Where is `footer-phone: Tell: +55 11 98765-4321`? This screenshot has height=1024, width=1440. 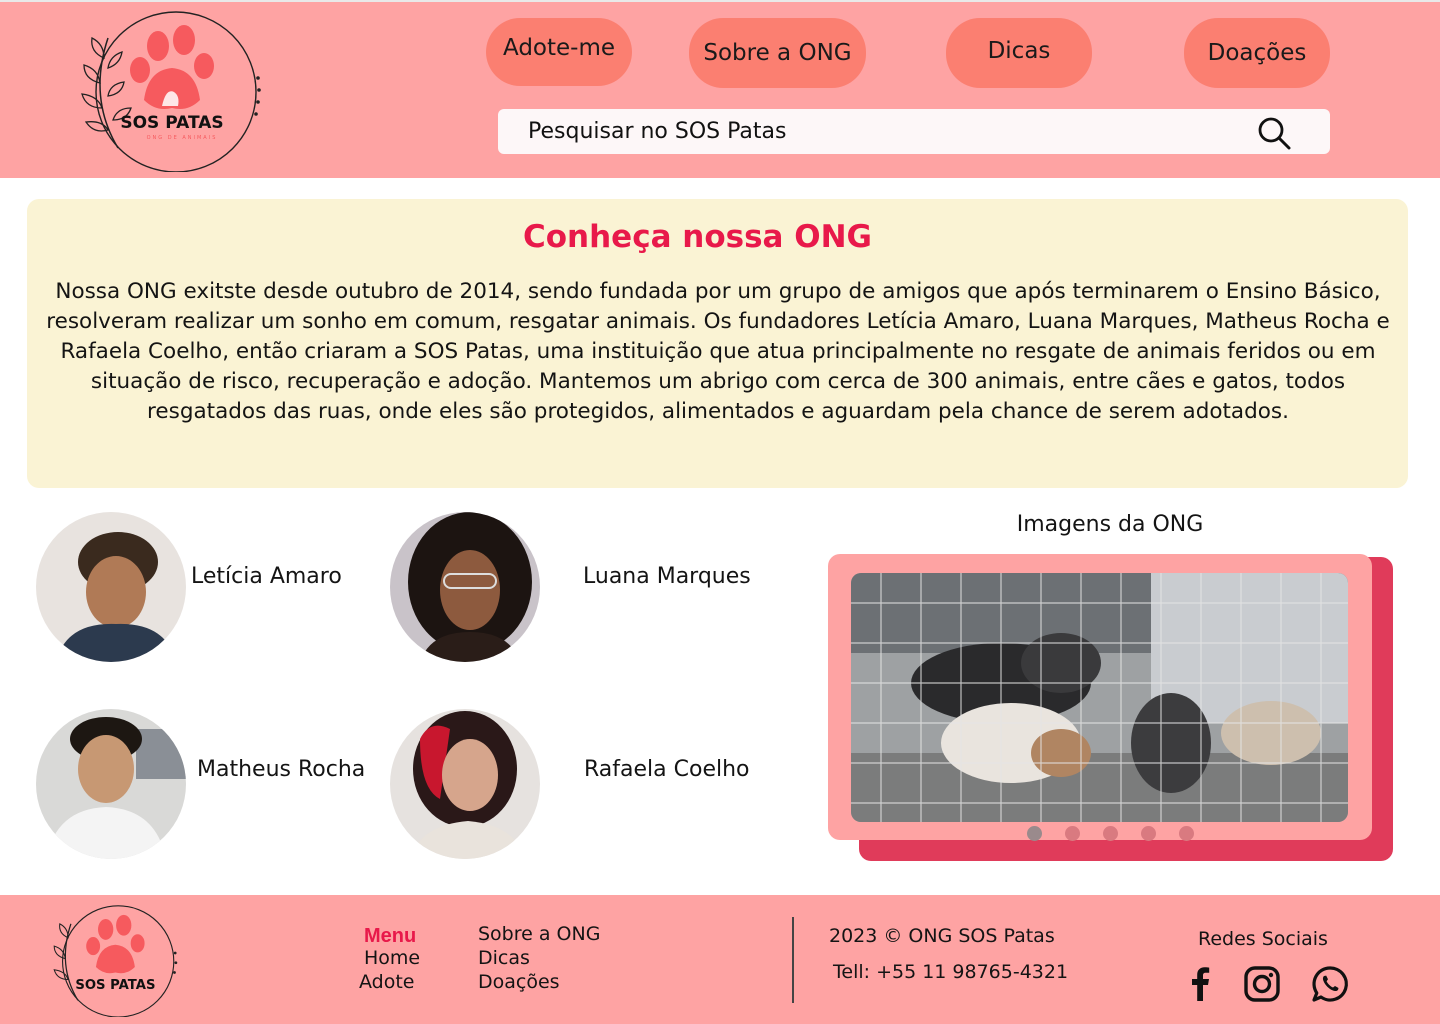 footer-phone: Tell: +55 11 98765-4321 is located at coordinates (951, 972).